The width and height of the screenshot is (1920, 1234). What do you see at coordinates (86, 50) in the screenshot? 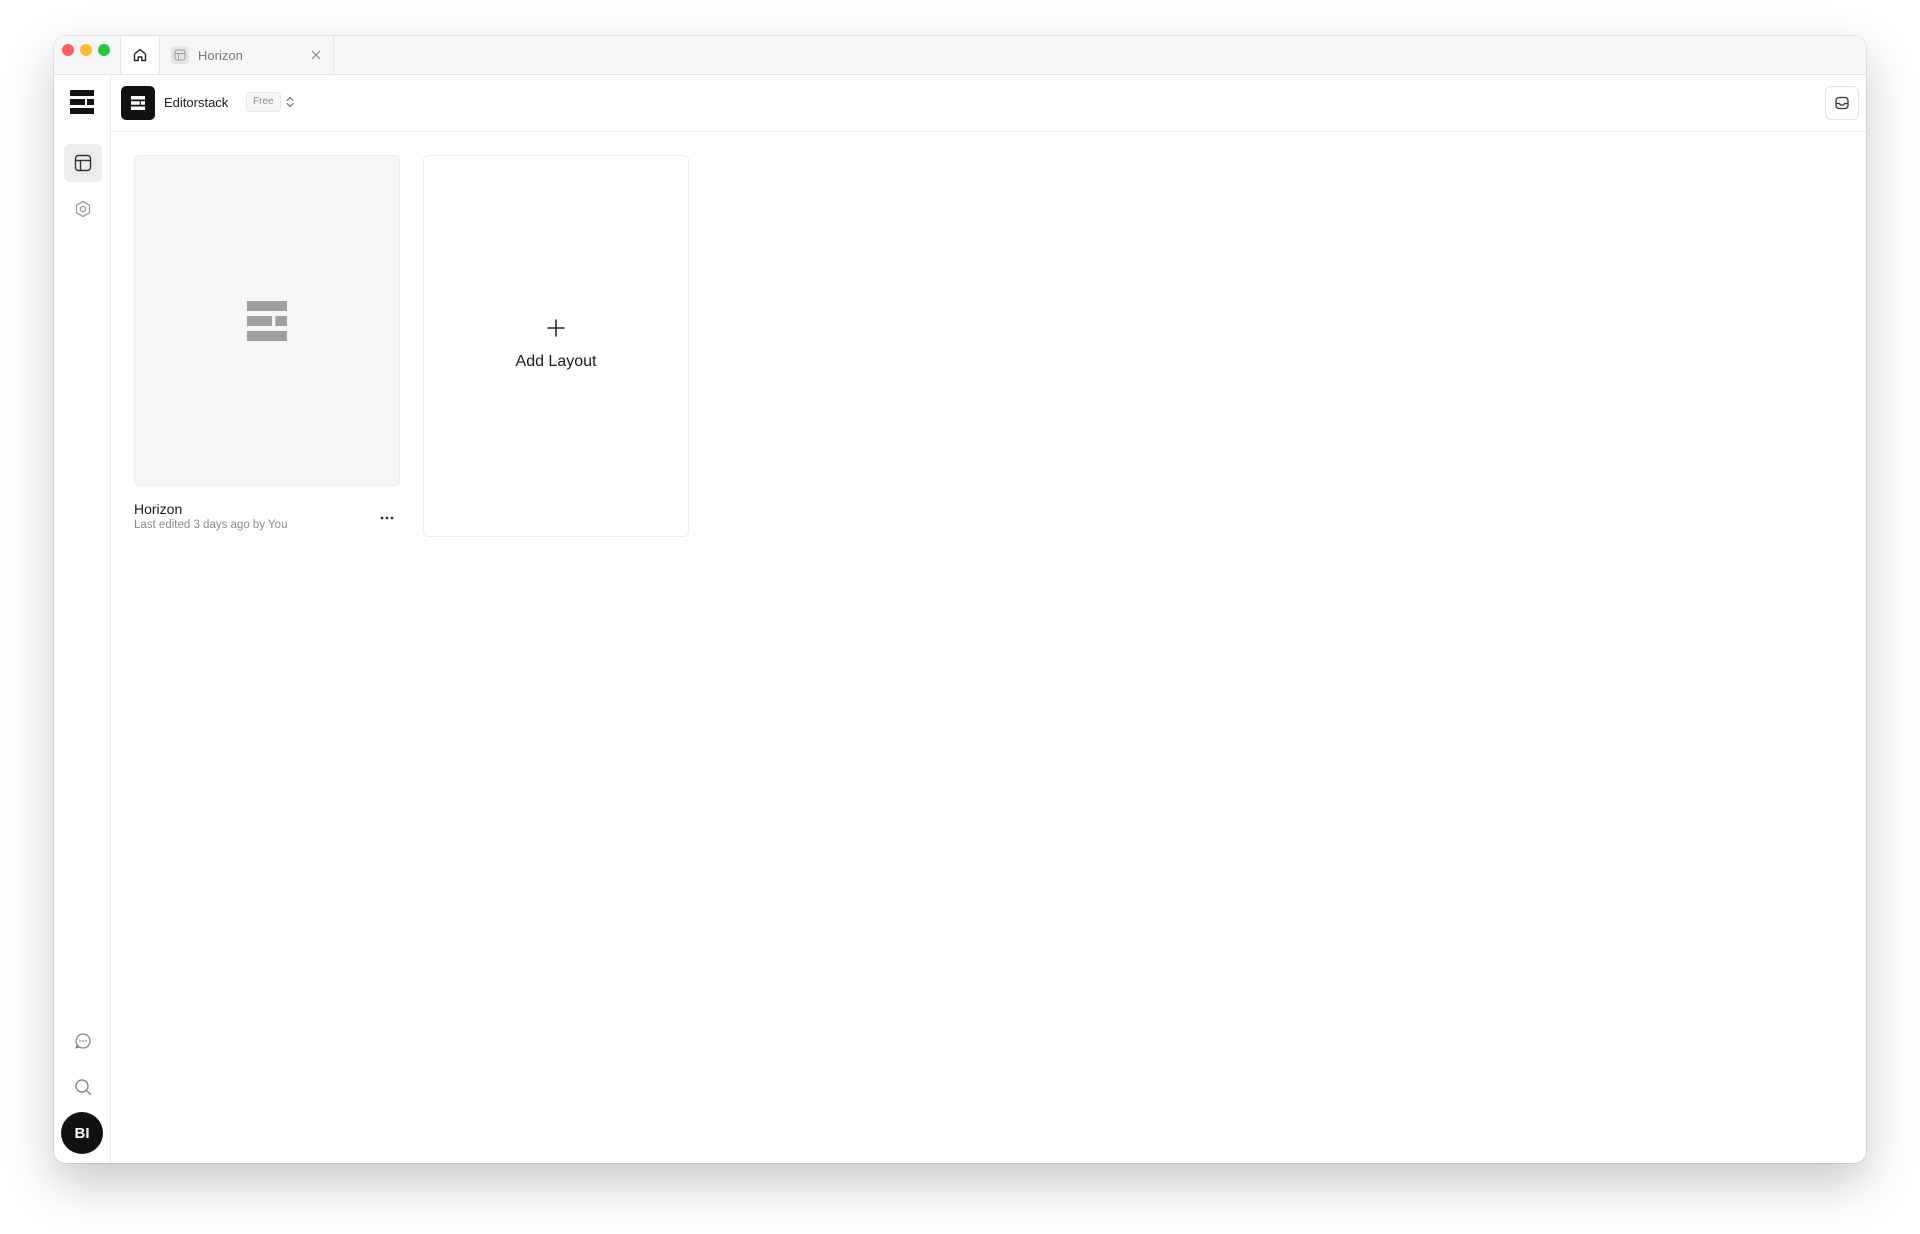
I see `minimize-window-button` at bounding box center [86, 50].